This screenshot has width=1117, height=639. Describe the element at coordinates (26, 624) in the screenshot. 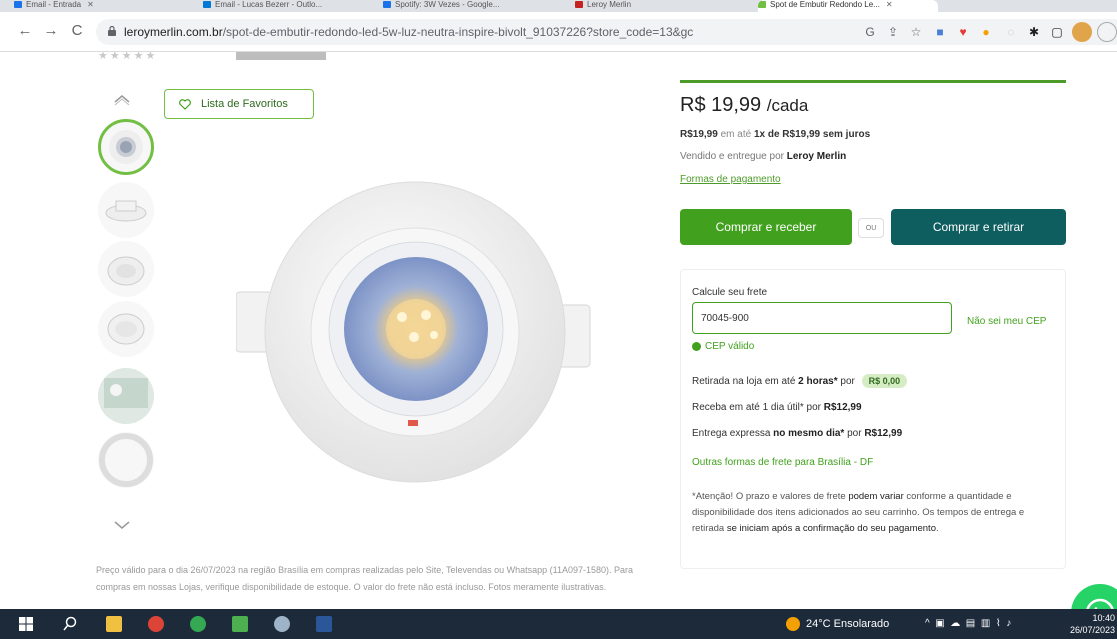

I see `windows-start-icon` at that location.